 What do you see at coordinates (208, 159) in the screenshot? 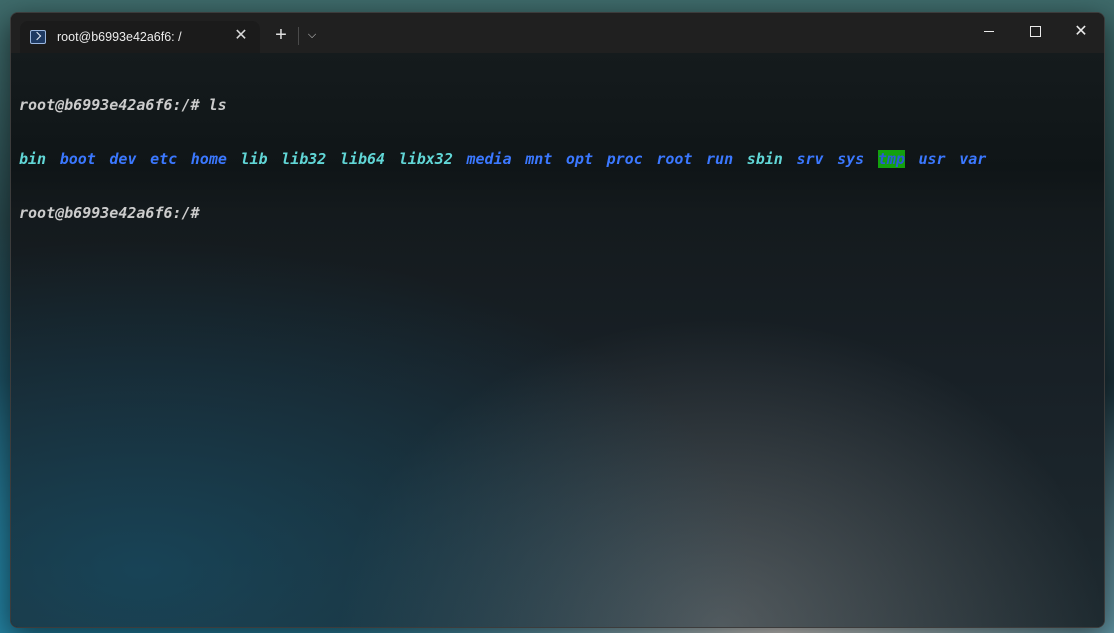
I see `directory-entry: home` at bounding box center [208, 159].